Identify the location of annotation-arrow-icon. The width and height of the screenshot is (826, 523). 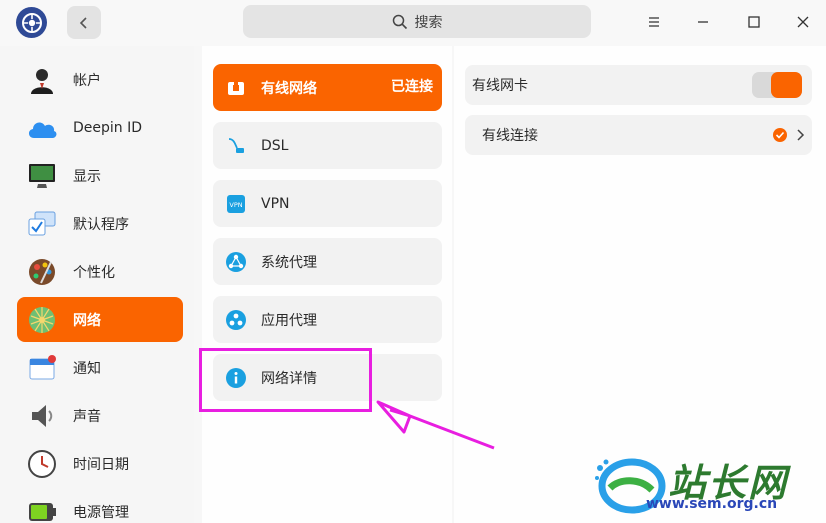
(435, 425).